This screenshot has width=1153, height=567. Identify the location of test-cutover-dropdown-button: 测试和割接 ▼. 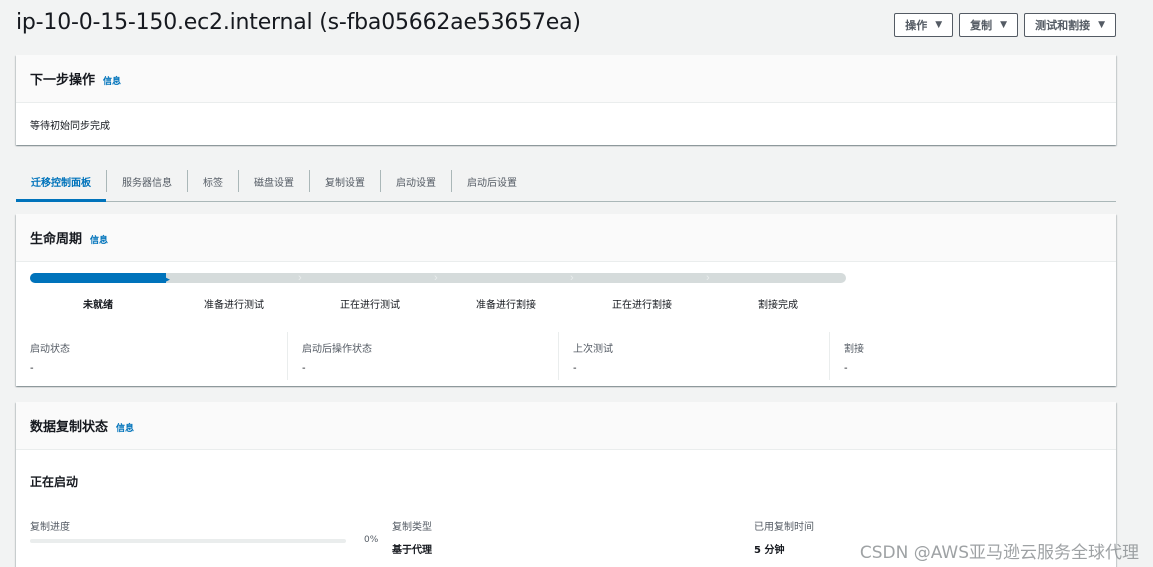
(1070, 25).